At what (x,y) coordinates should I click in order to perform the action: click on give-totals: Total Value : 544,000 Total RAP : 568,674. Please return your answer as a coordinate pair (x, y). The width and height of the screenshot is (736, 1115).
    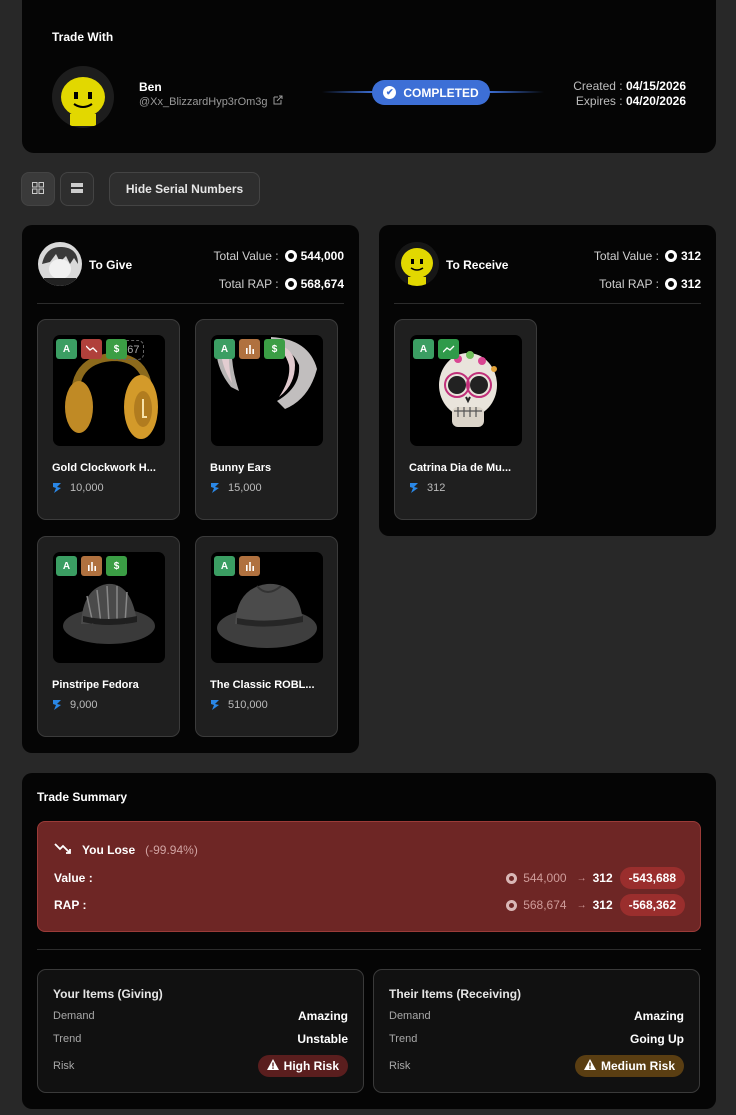
    Looking at the image, I should click on (278, 270).